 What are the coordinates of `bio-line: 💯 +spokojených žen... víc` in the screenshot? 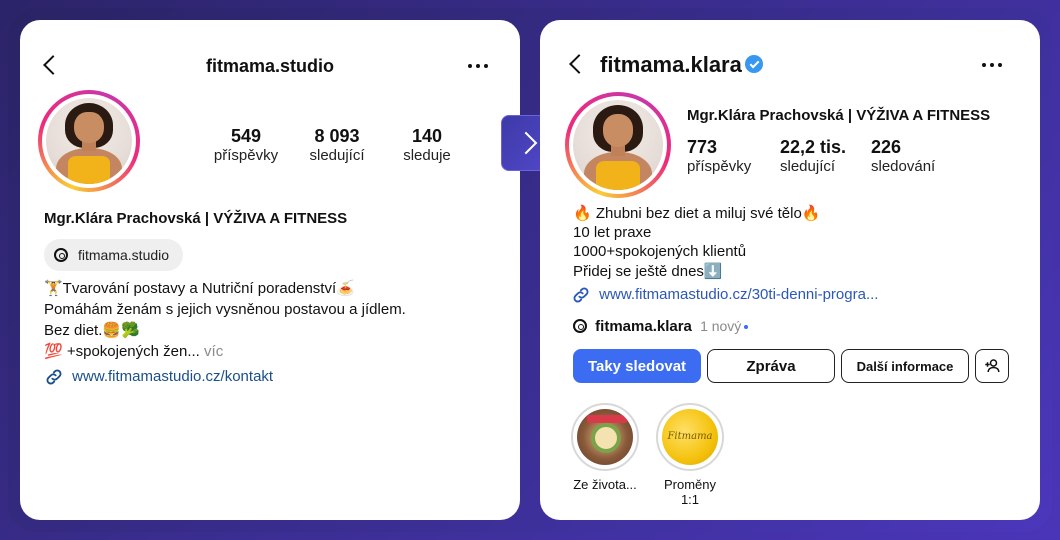 It's located at (134, 351).